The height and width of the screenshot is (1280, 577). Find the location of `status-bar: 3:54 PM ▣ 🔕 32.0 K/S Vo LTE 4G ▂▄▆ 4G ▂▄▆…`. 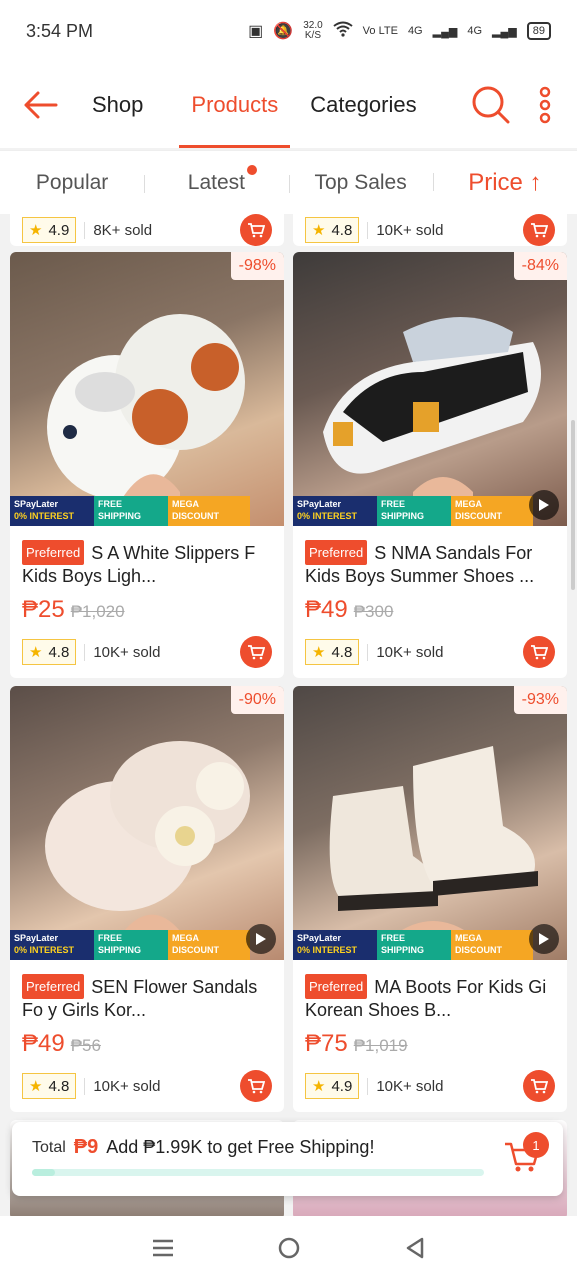

status-bar: 3:54 PM ▣ 🔕 32.0 K/S Vo LTE 4G ▂▄▆ 4G ▂▄▆… is located at coordinates (288, 31).